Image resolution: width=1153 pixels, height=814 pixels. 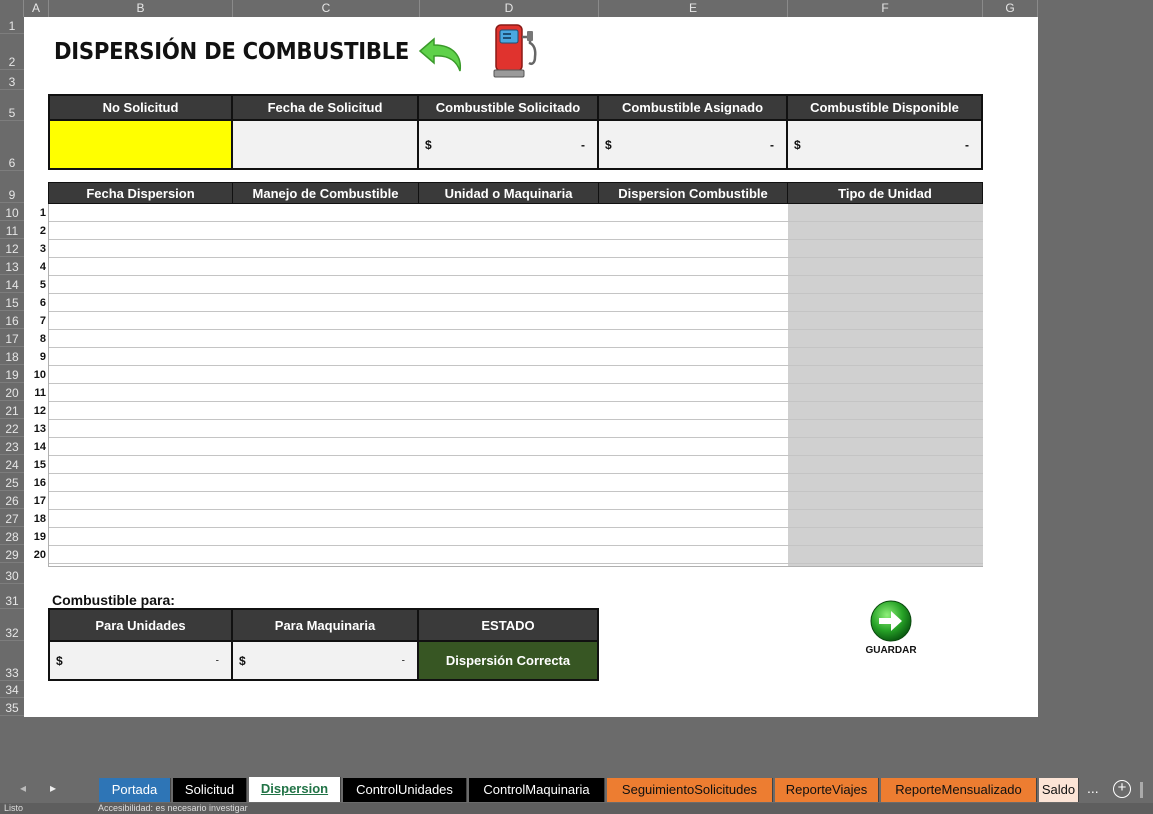 What do you see at coordinates (12, 554) in the screenshot?
I see `row-header: 29` at bounding box center [12, 554].